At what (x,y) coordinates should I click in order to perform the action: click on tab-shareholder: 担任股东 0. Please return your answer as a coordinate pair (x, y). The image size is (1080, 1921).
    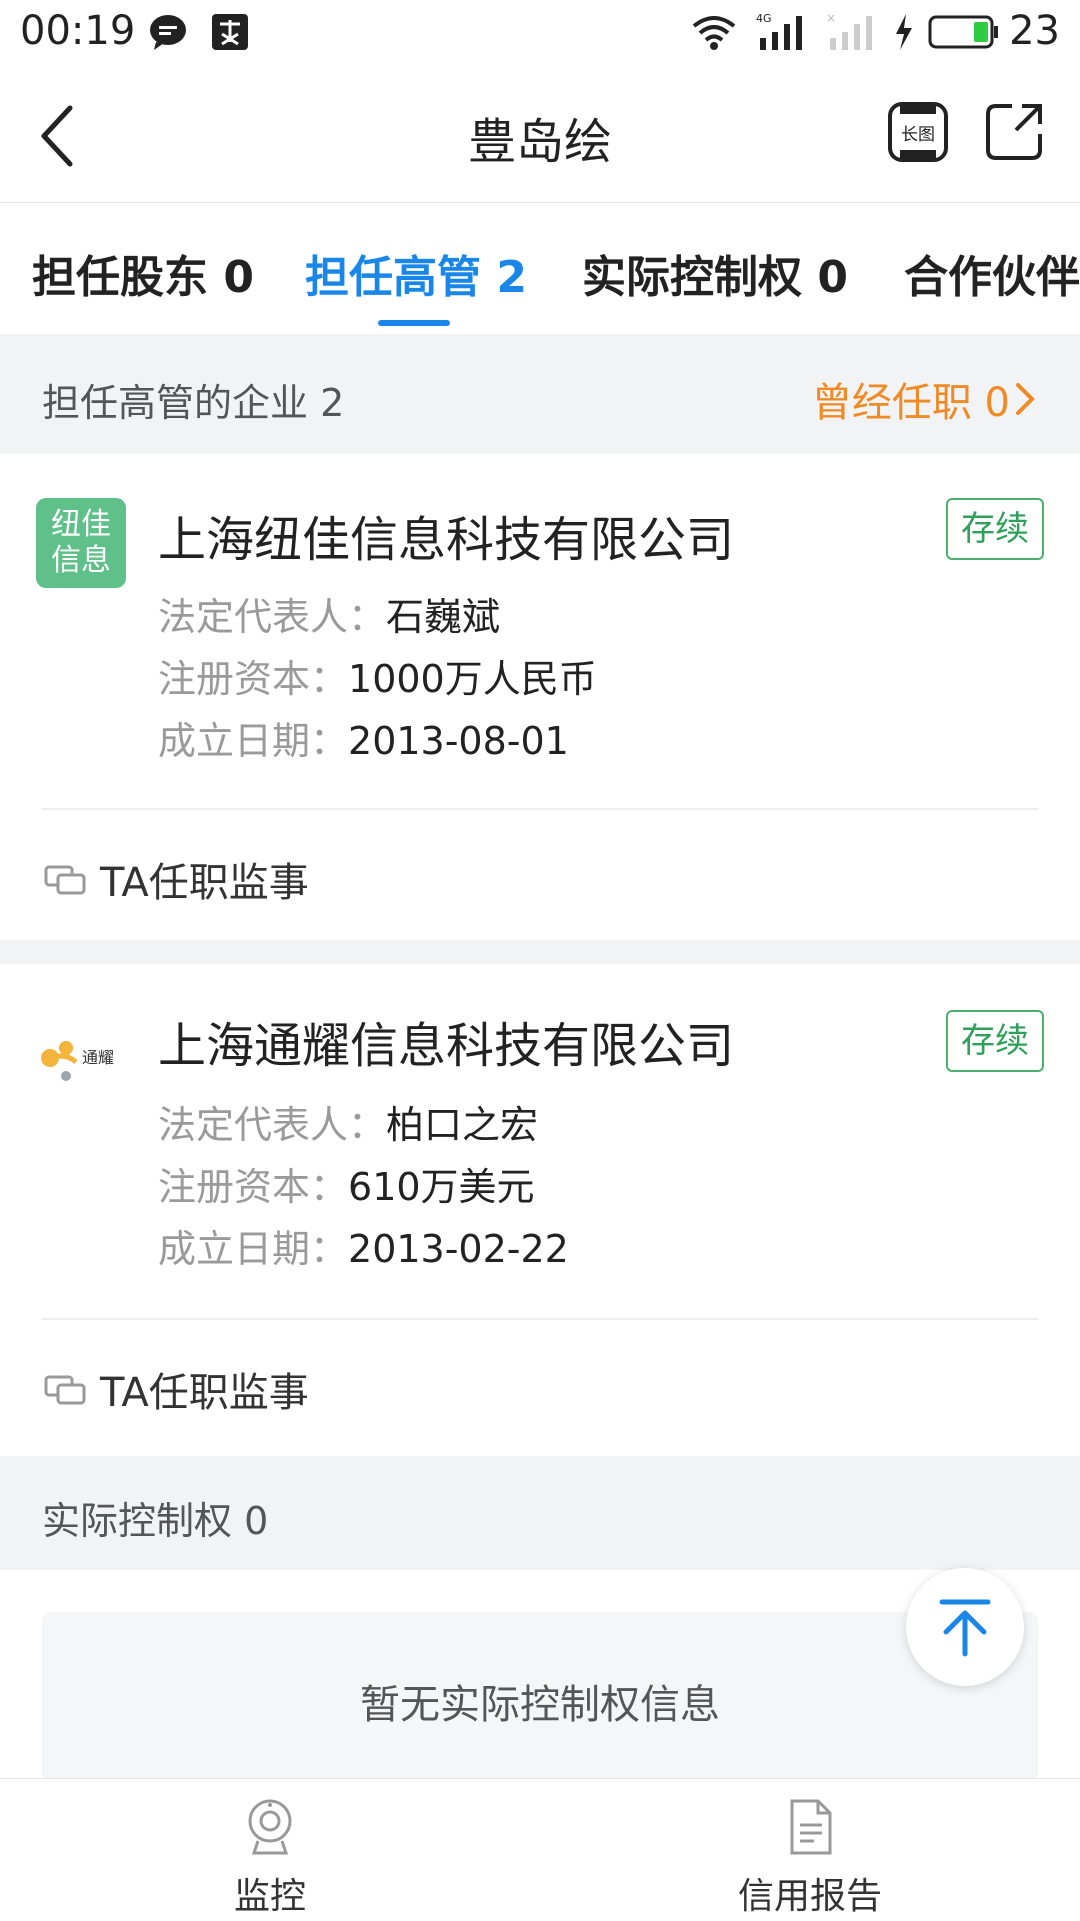
    Looking at the image, I should click on (143, 273).